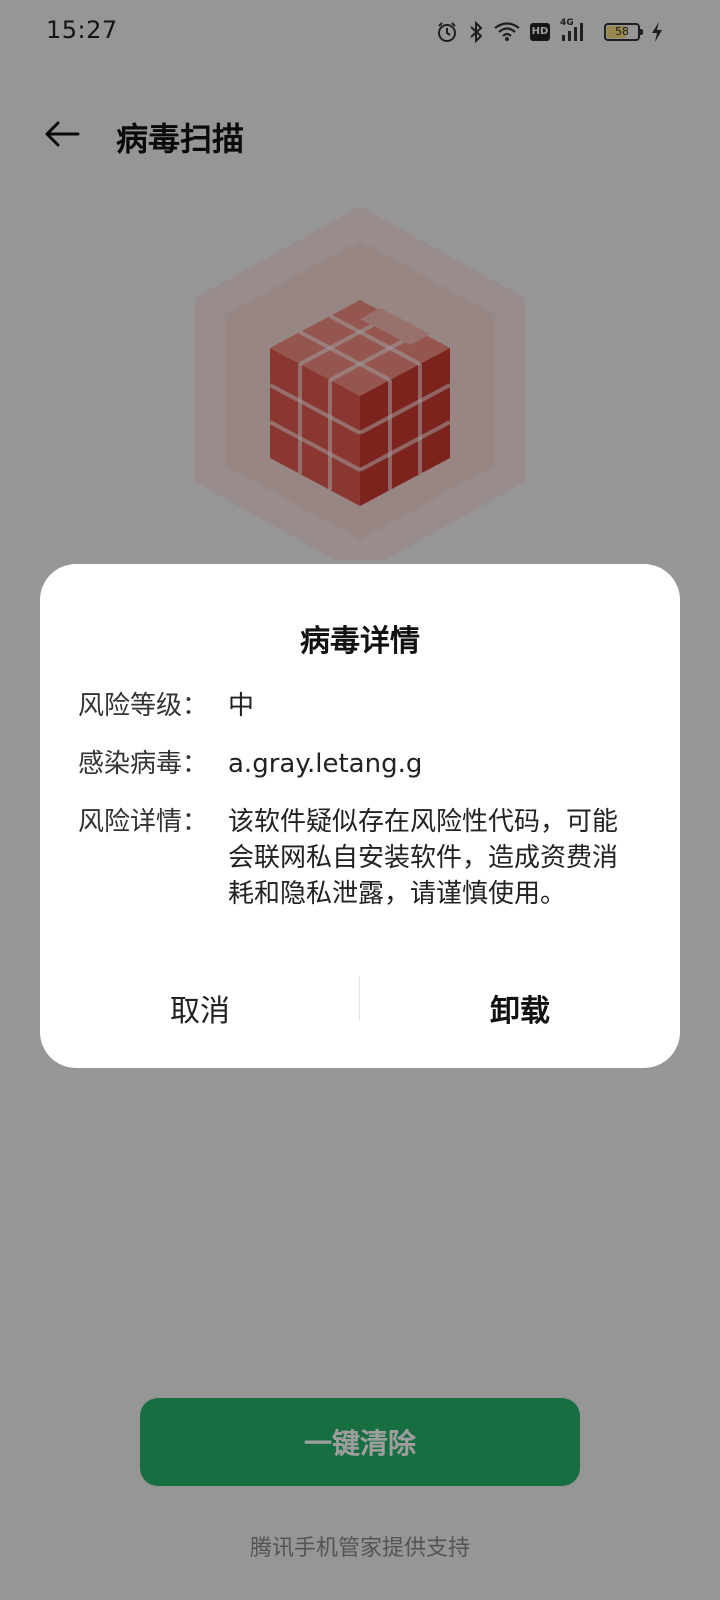 The height and width of the screenshot is (1600, 720). What do you see at coordinates (353, 706) in the screenshot?
I see `risk-level-row: 风险等级： 中` at bounding box center [353, 706].